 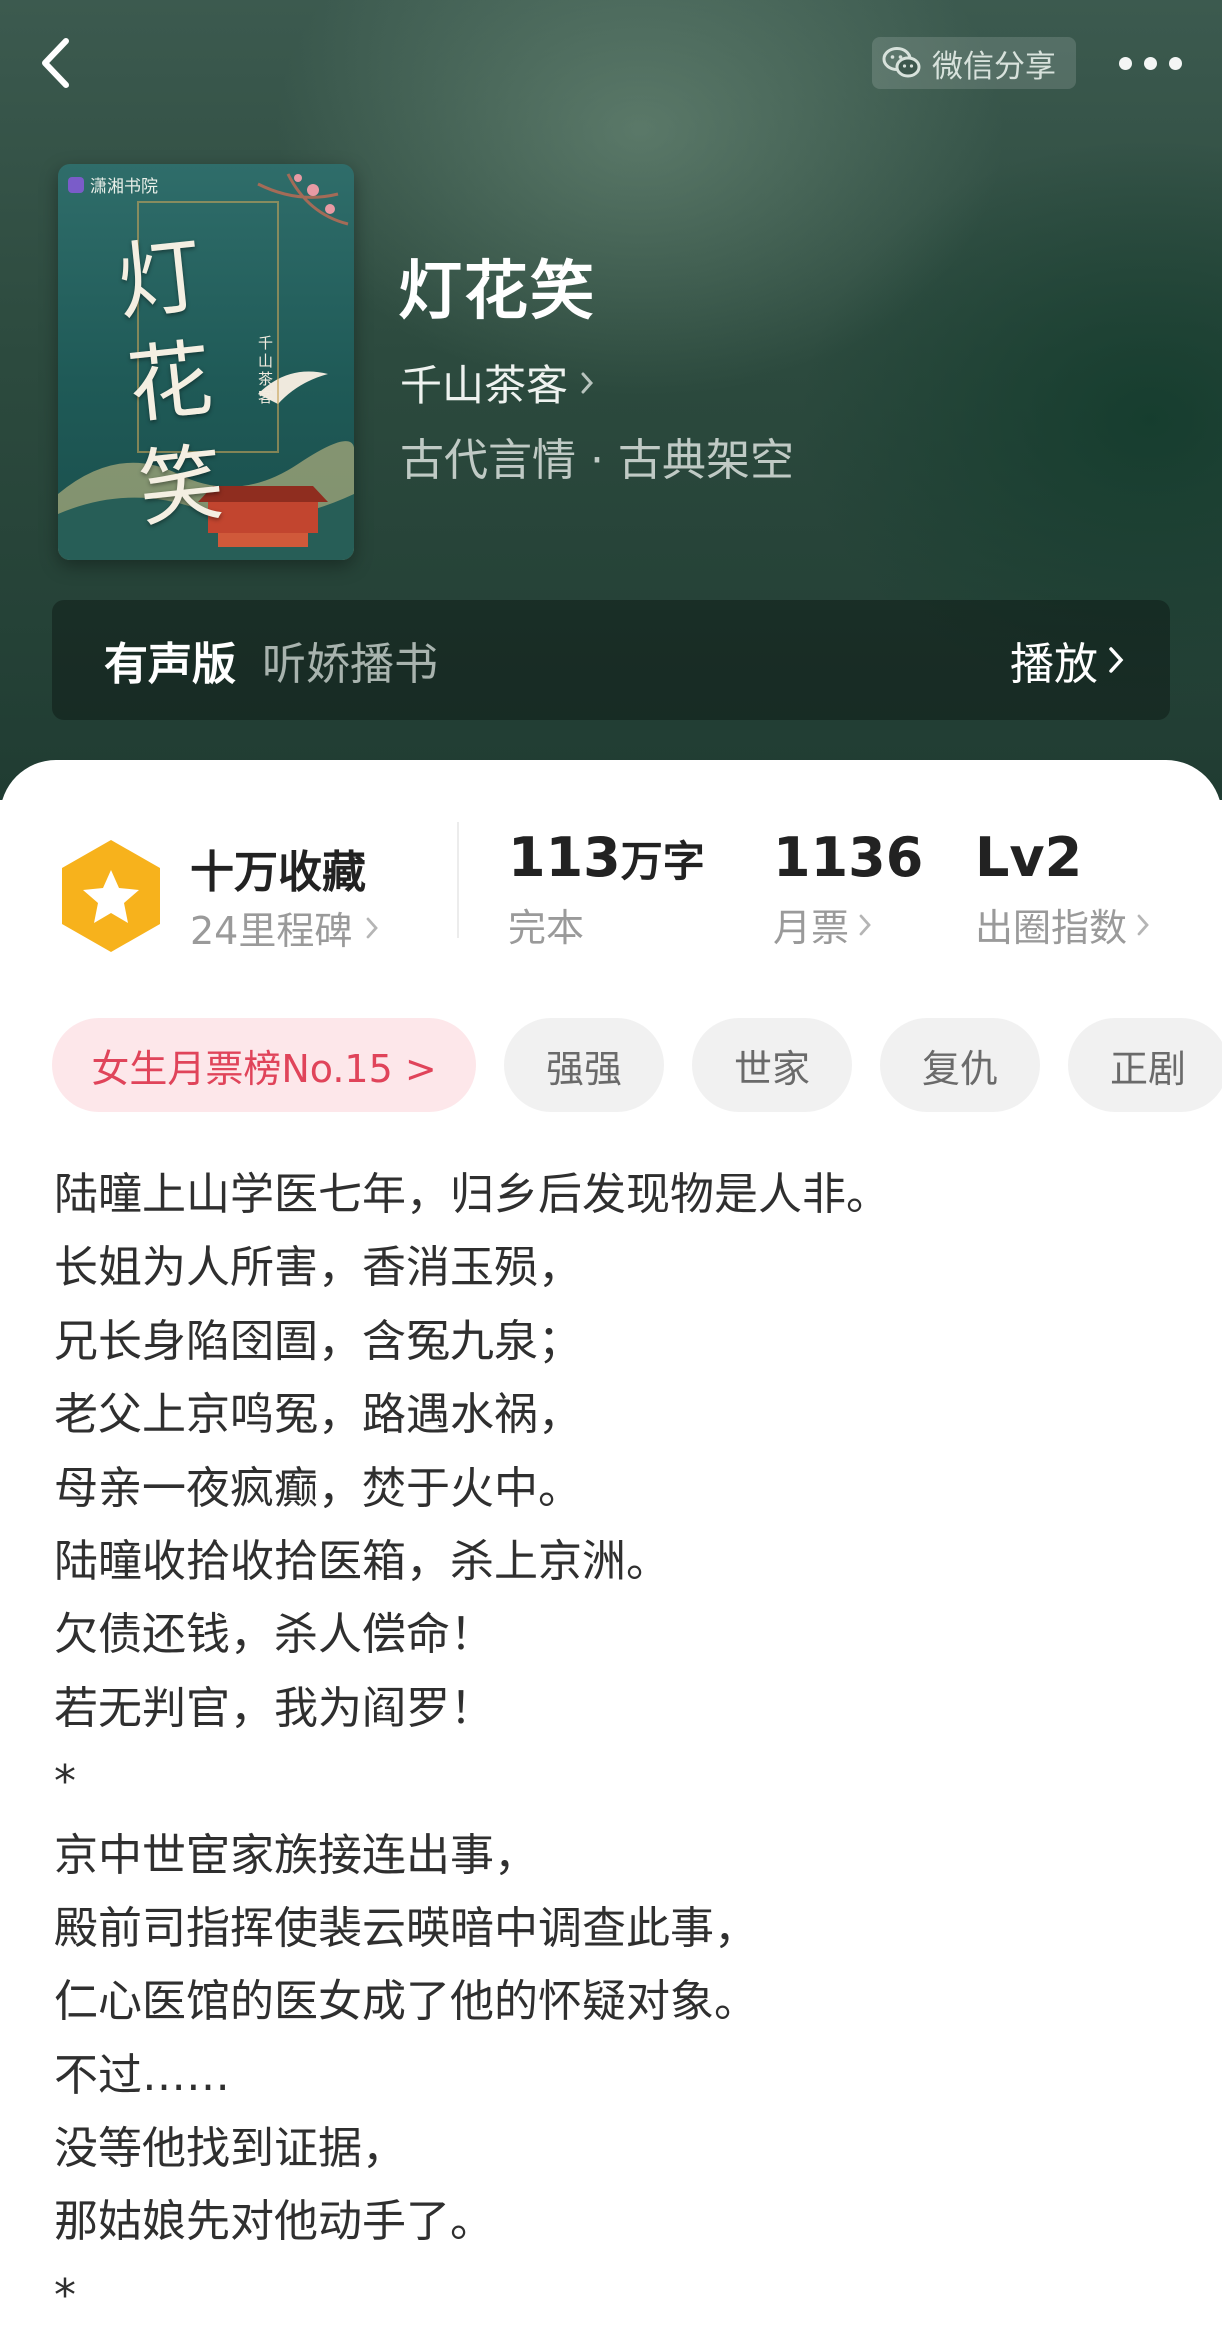 What do you see at coordinates (1145, 1065) in the screenshot?
I see `tag-item: 正剧` at bounding box center [1145, 1065].